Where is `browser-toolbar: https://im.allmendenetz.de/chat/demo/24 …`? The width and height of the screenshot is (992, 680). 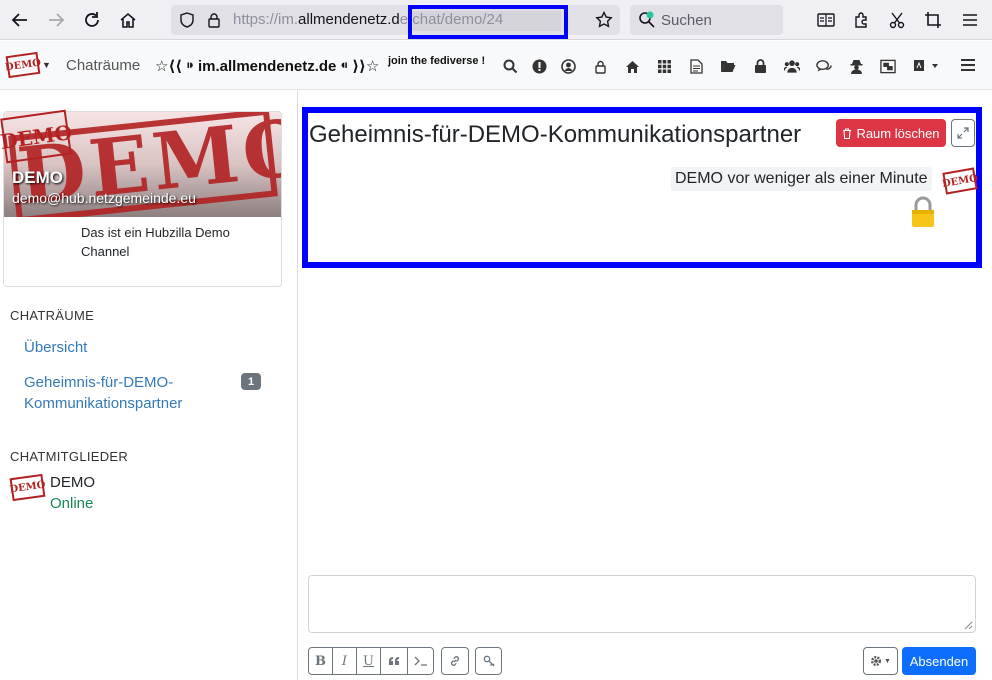
browser-toolbar: https://im.allmendenetz.de/chat/demo/24 … is located at coordinates (496, 20).